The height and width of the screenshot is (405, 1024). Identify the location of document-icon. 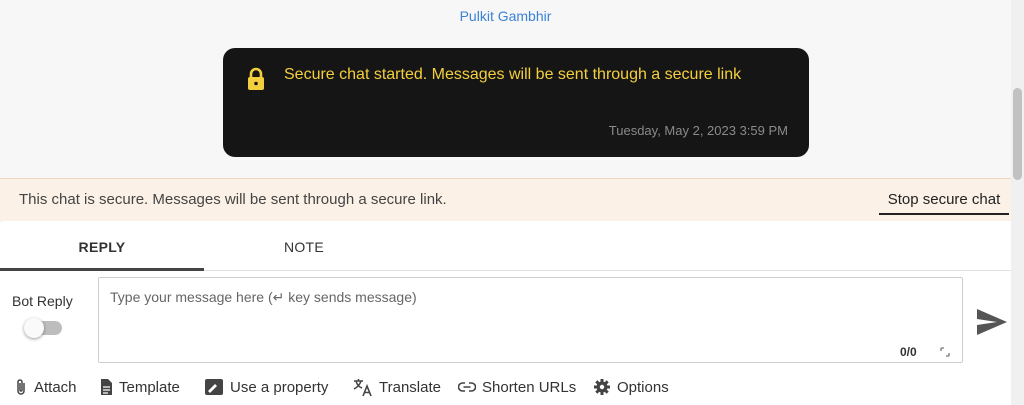
(106, 387).